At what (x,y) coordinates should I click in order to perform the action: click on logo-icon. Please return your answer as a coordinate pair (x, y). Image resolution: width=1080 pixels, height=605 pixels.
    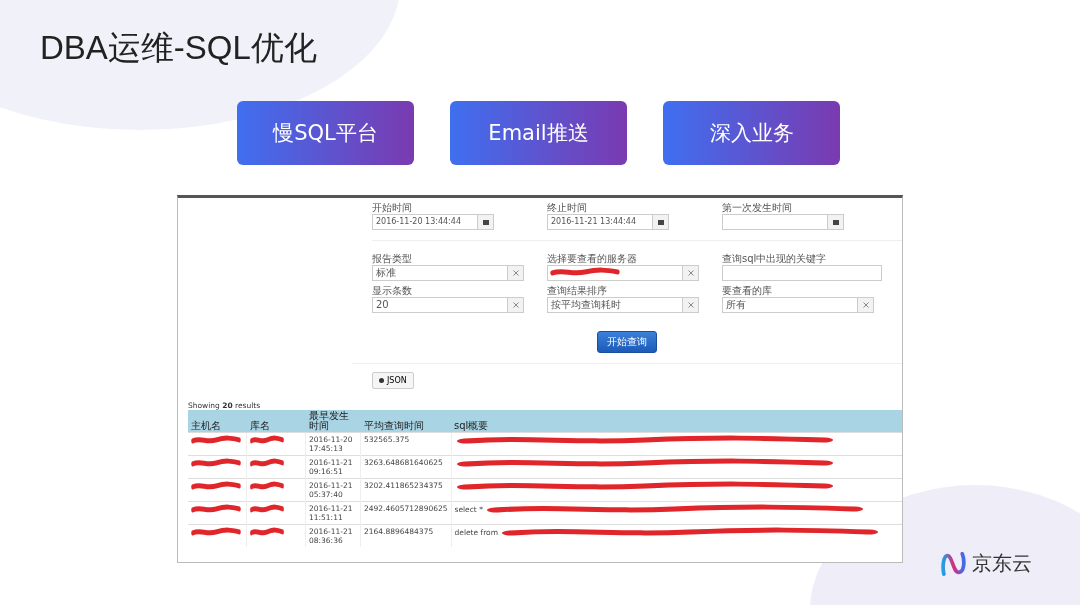
    Looking at the image, I should click on (954, 563).